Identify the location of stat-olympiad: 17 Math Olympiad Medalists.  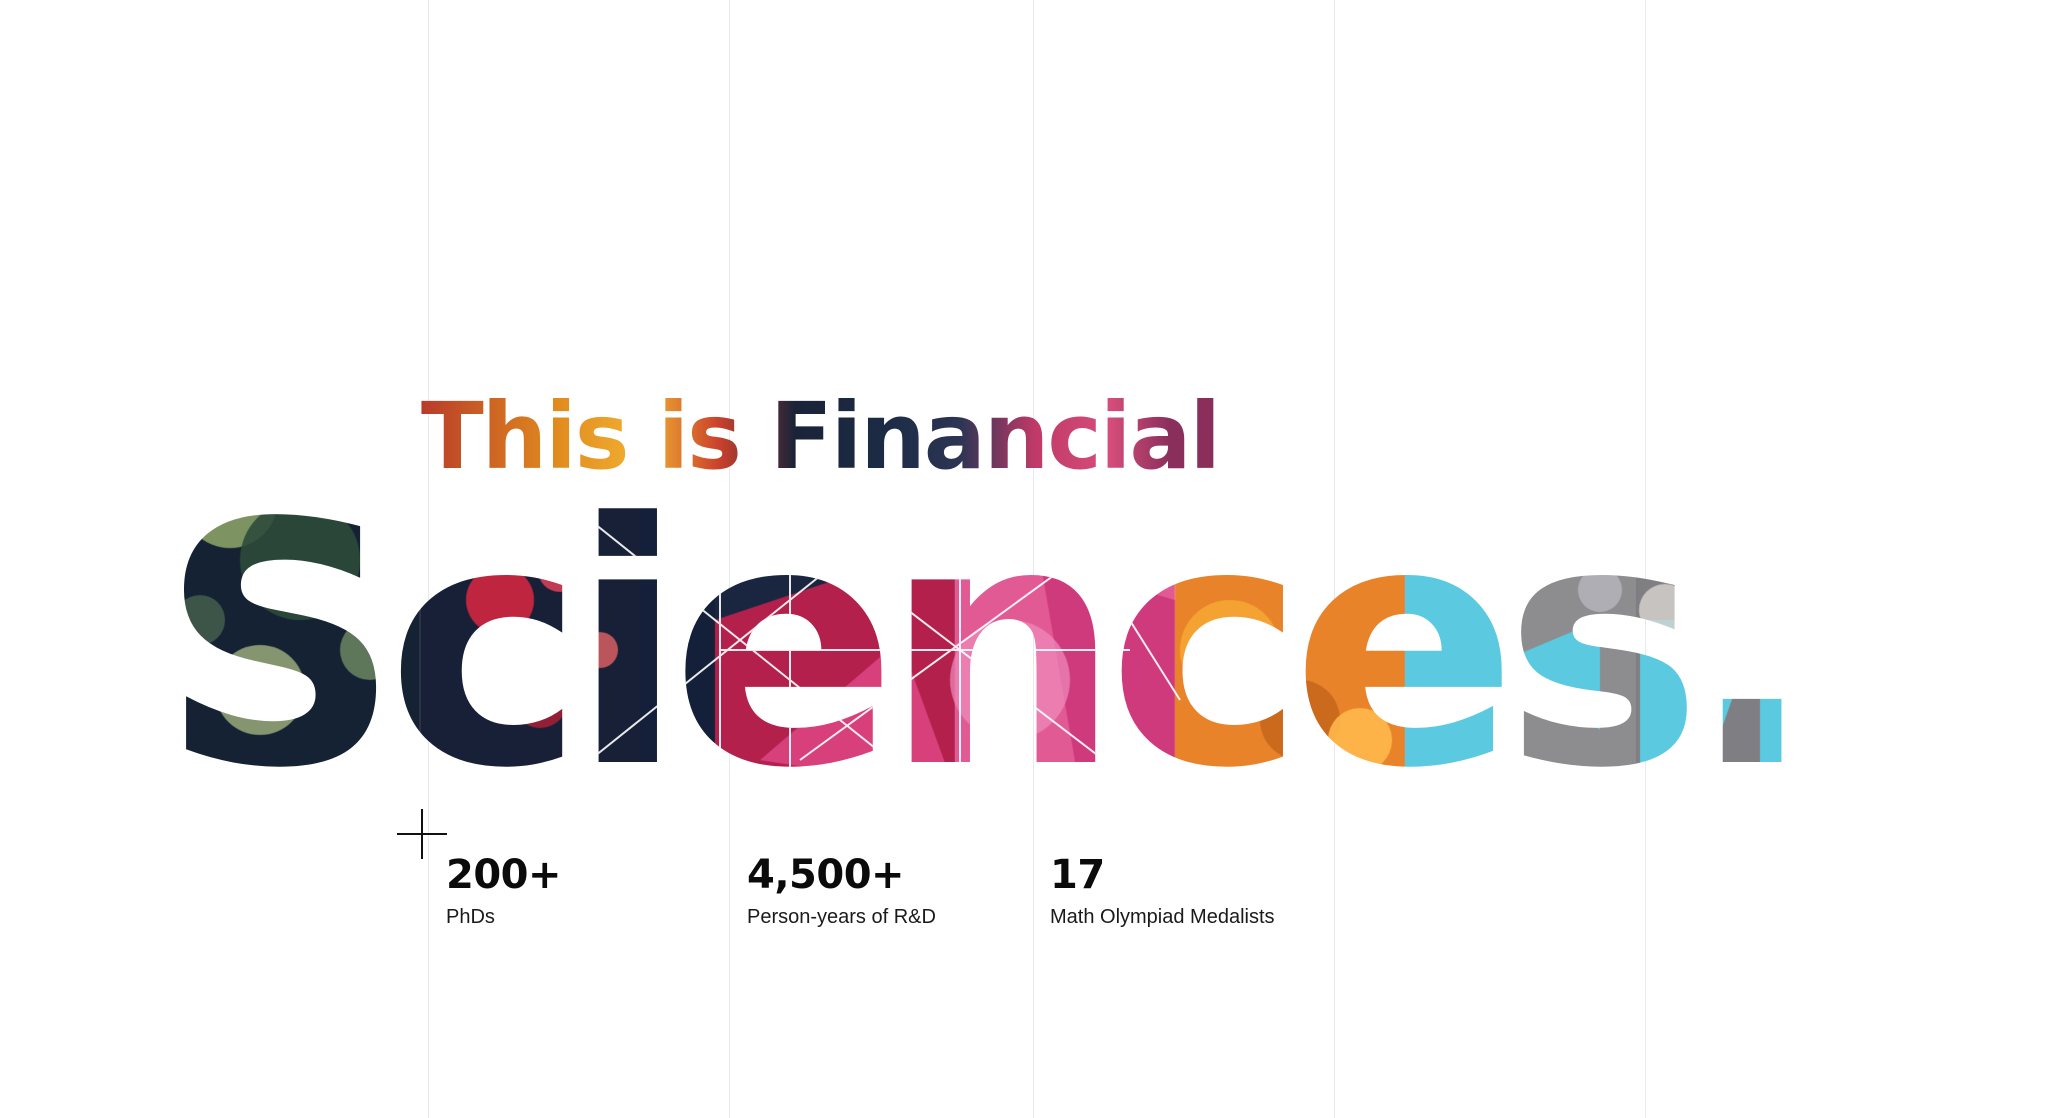
(1162, 891).